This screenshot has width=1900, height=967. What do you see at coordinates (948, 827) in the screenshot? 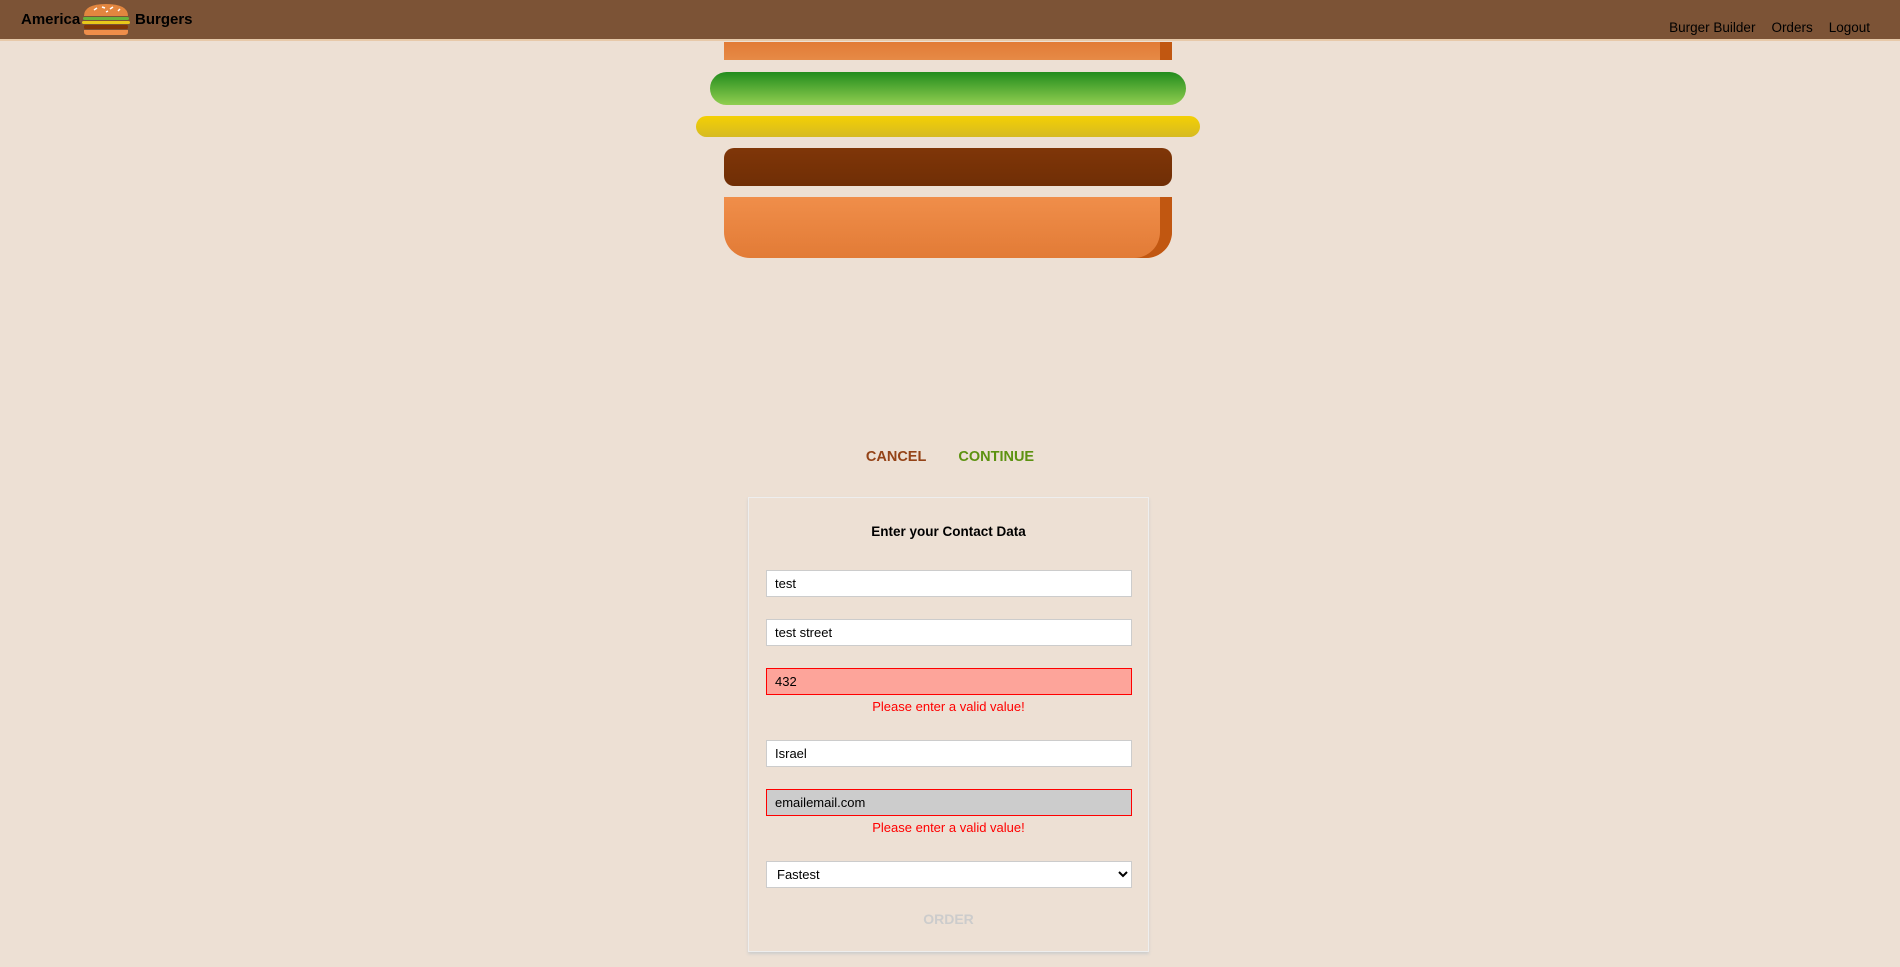
I see `email-error: Please enter a valid value!` at bounding box center [948, 827].